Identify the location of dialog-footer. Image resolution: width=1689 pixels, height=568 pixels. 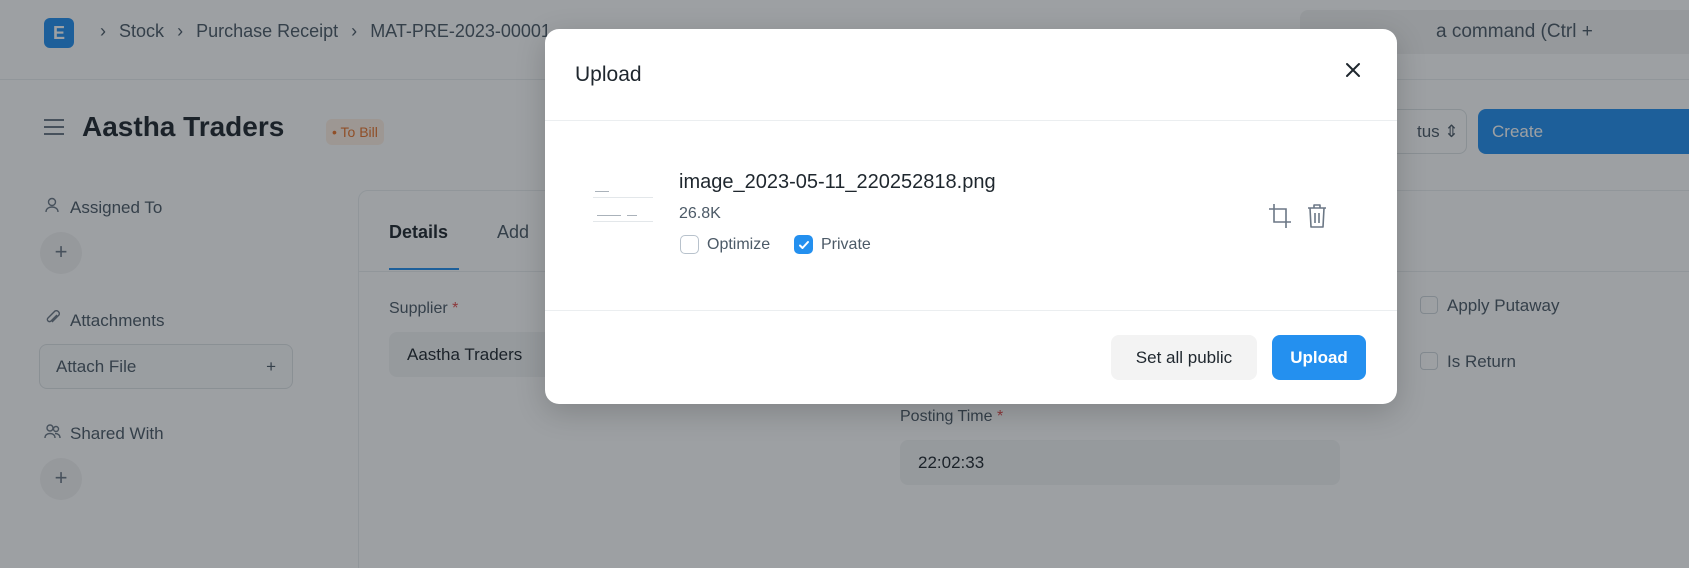
(971, 357).